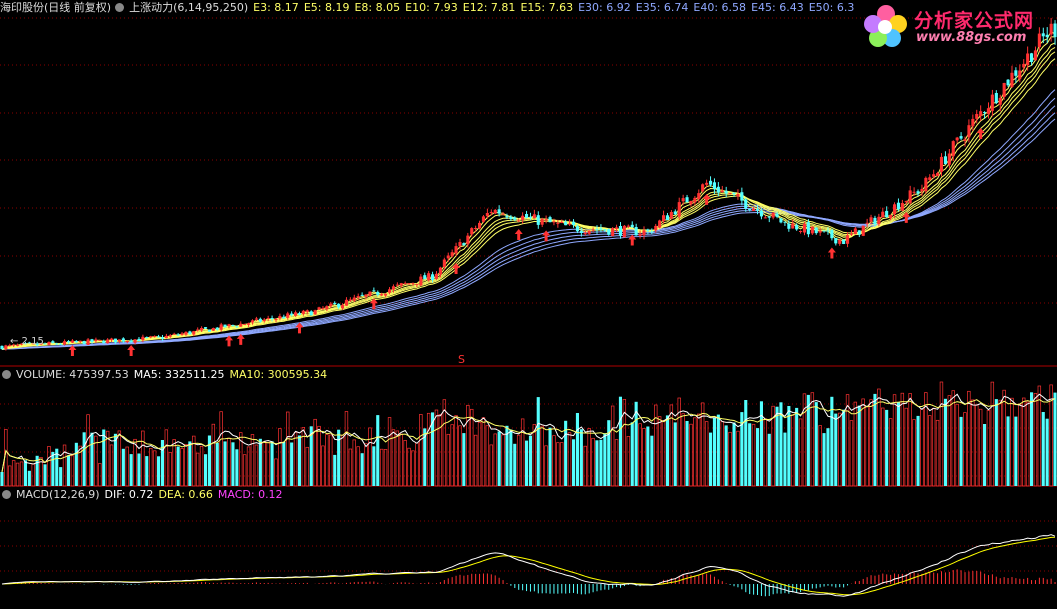  I want to click on macd-name: MACD(12,26,9), so click(58, 494).